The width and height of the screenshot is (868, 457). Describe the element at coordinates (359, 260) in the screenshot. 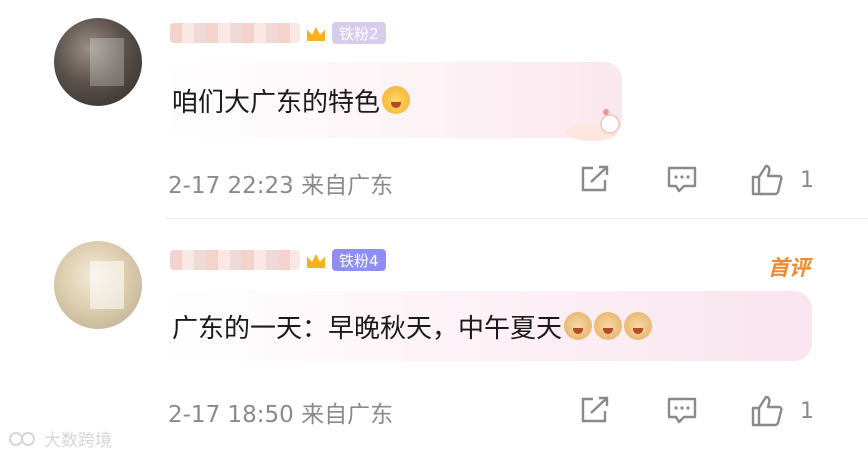

I see `fan-badge: 铁粉4` at that location.